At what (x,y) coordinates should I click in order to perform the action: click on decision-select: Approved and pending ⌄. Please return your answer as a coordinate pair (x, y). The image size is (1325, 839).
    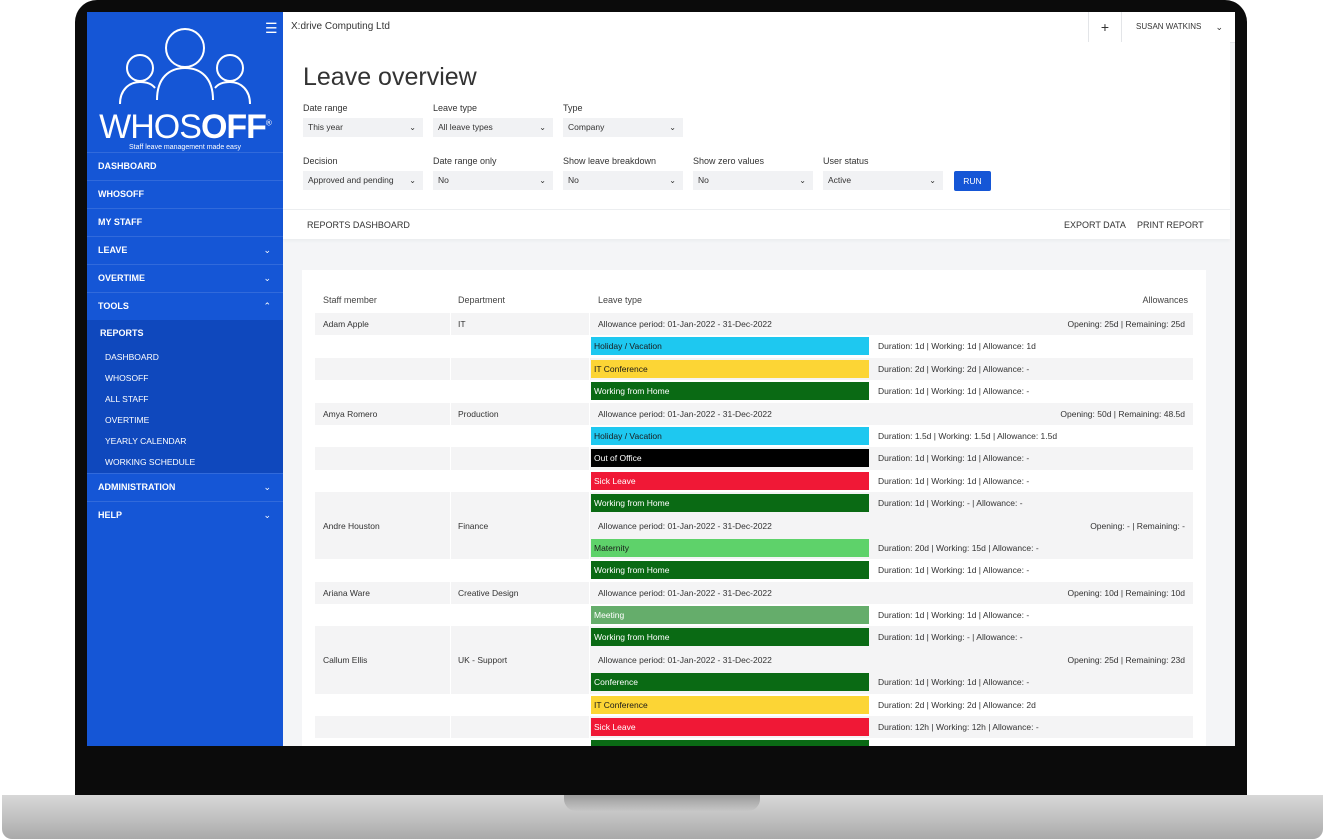
    Looking at the image, I should click on (363, 180).